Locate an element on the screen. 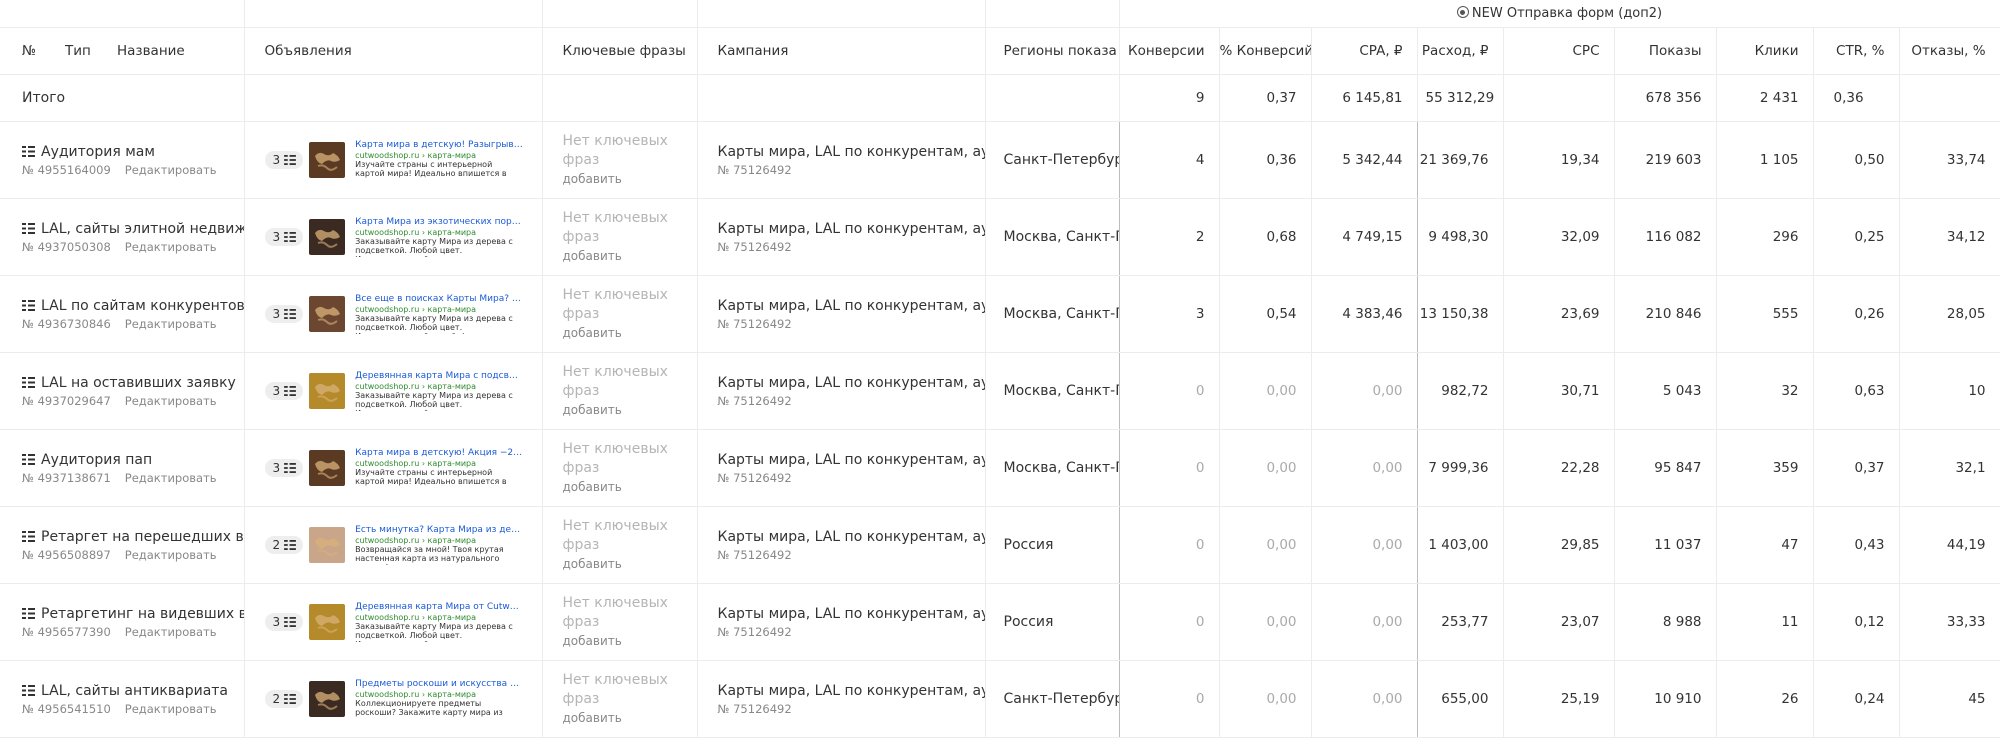 Image resolution: width=2000 pixels, height=743 pixels. header-num: № is located at coordinates (43, 51).